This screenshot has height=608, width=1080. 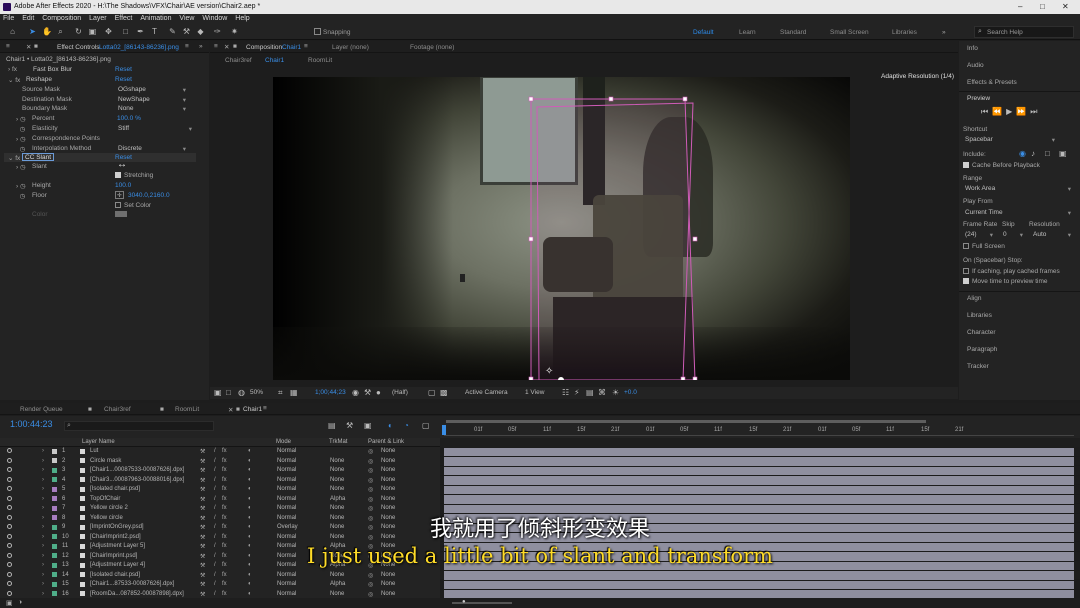 I want to click on mode-column-header: Mode, so click(x=283, y=442).